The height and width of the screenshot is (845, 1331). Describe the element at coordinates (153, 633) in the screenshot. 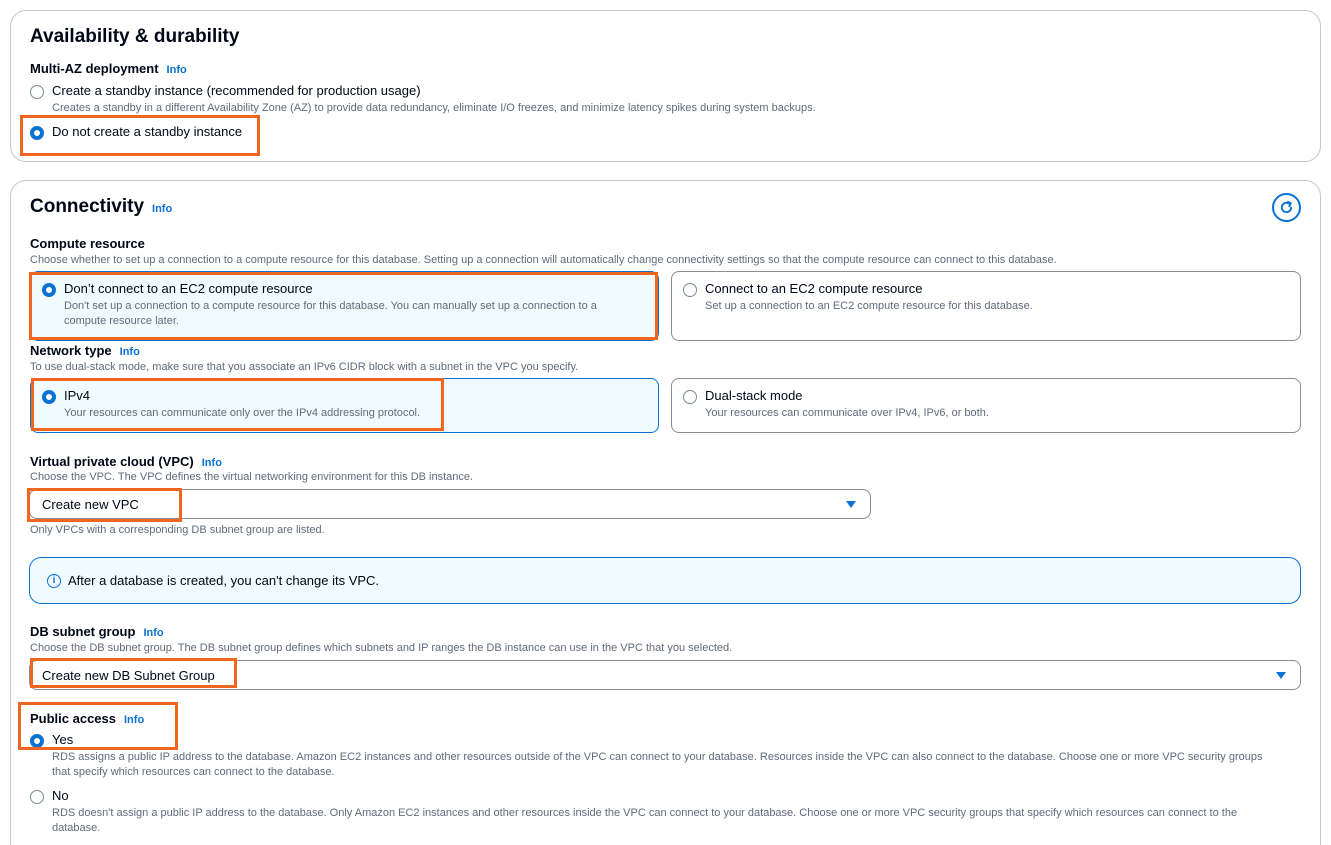

I see `subnet-group-info-link: Info` at that location.